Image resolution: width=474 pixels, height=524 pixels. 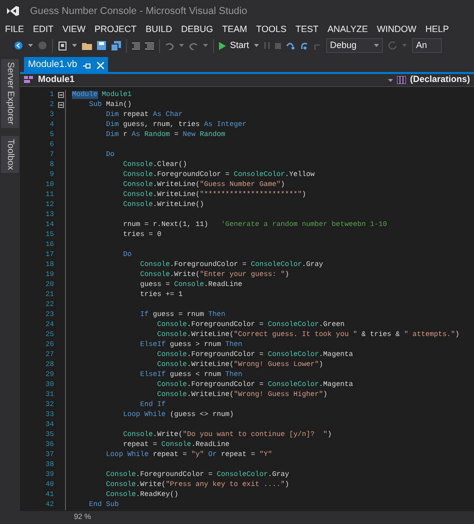 I want to click on menu-item: DEBUG, so click(x=199, y=29).